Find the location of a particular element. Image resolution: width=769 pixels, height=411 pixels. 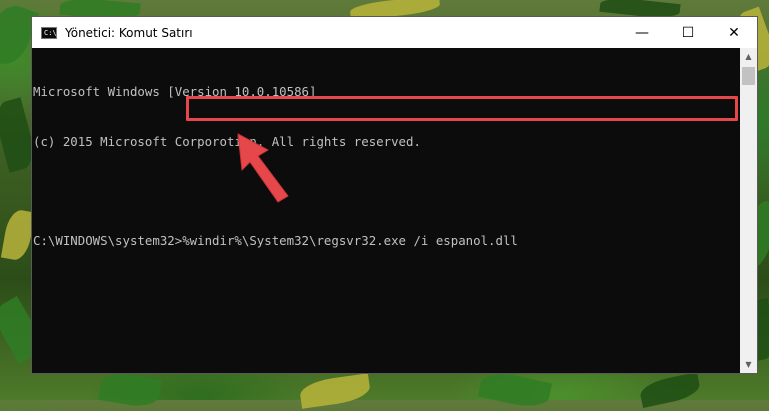

scrollbar-thumb is located at coordinates (748, 76).